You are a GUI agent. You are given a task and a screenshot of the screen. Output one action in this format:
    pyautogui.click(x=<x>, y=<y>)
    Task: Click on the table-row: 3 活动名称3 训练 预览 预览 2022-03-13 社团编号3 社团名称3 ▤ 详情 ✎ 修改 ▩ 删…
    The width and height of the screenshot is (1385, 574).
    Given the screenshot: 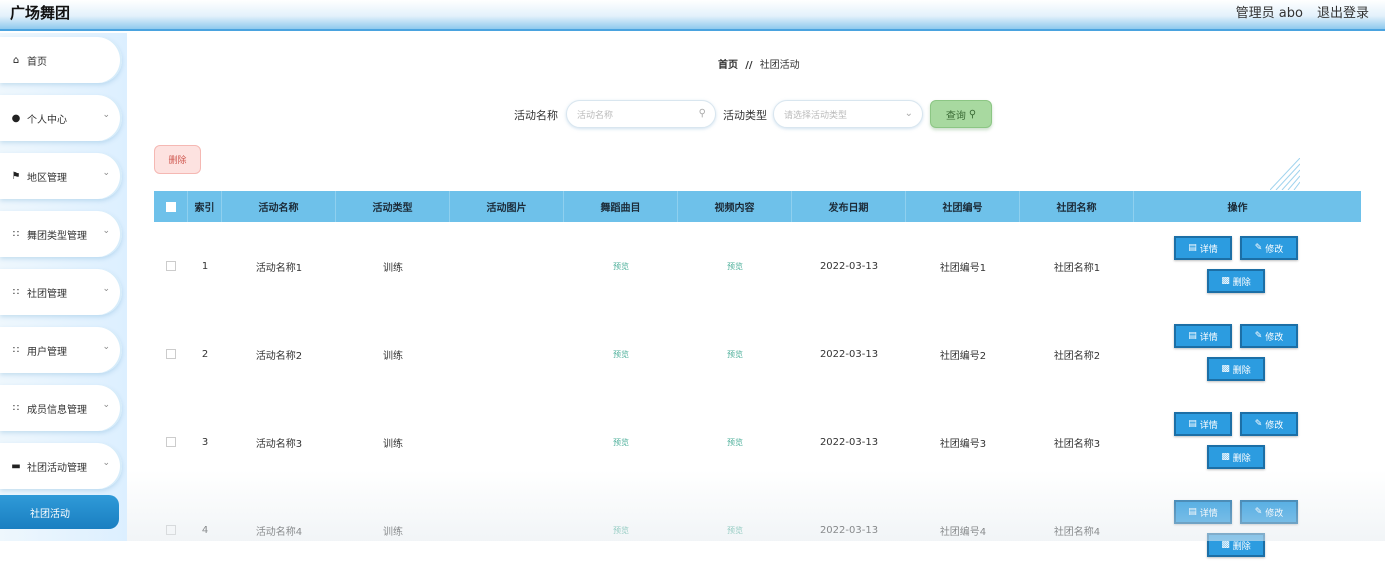 What is the action you would take?
    pyautogui.click(x=757, y=442)
    